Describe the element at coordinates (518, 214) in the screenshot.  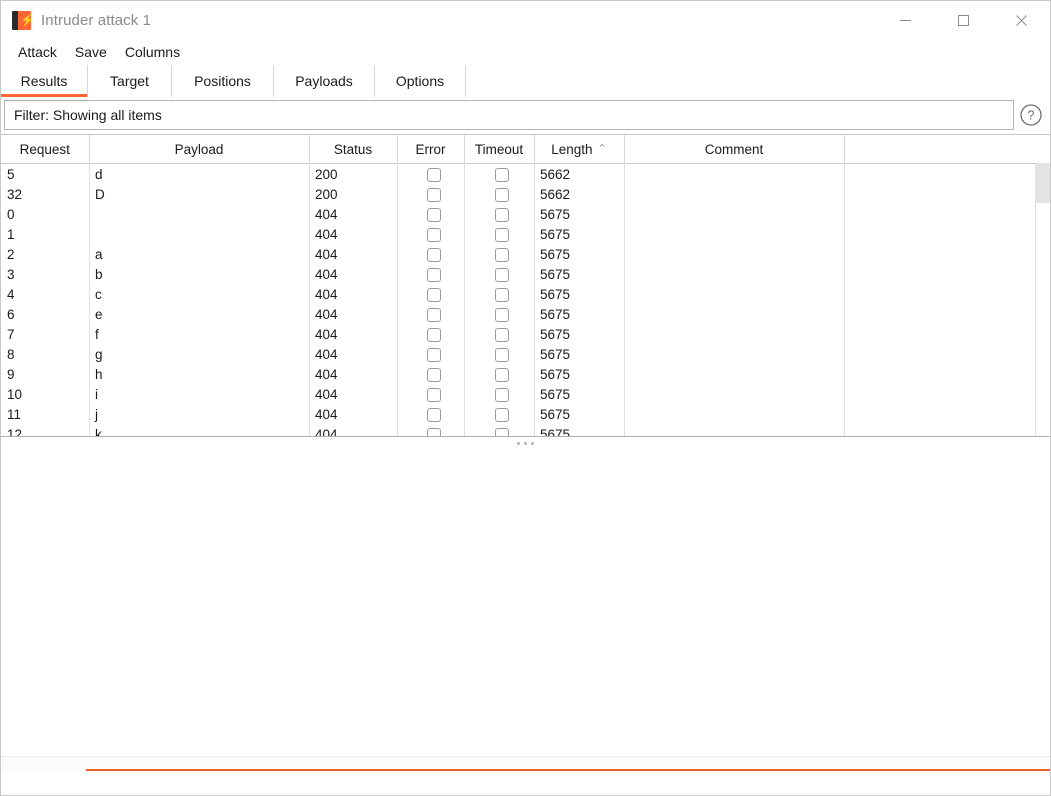
I see `table-row: 0 404 5675` at that location.